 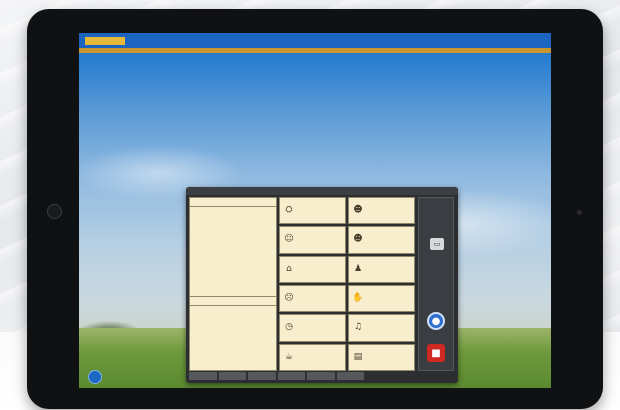 What do you see at coordinates (358, 210) in the screenshot?
I see `people-icon: ☻` at bounding box center [358, 210].